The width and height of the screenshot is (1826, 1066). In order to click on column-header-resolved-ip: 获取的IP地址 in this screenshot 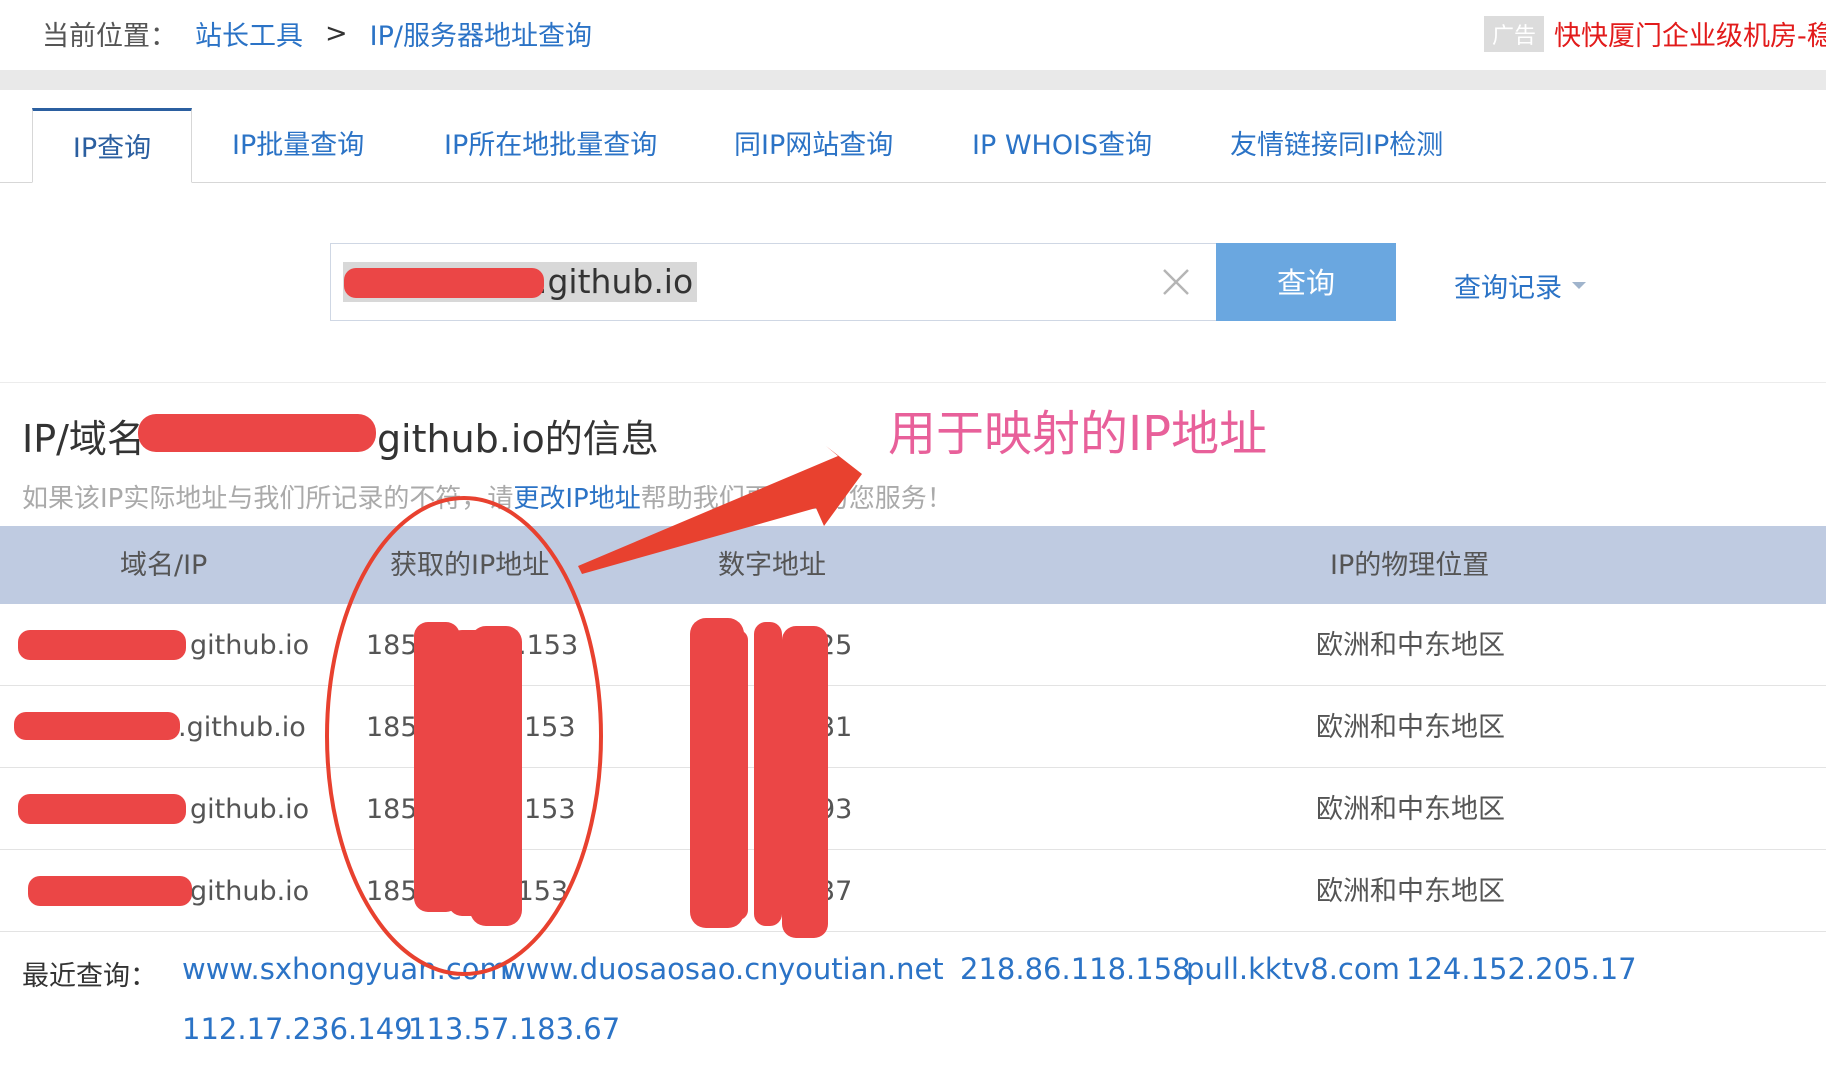, I will do `click(470, 565)`.